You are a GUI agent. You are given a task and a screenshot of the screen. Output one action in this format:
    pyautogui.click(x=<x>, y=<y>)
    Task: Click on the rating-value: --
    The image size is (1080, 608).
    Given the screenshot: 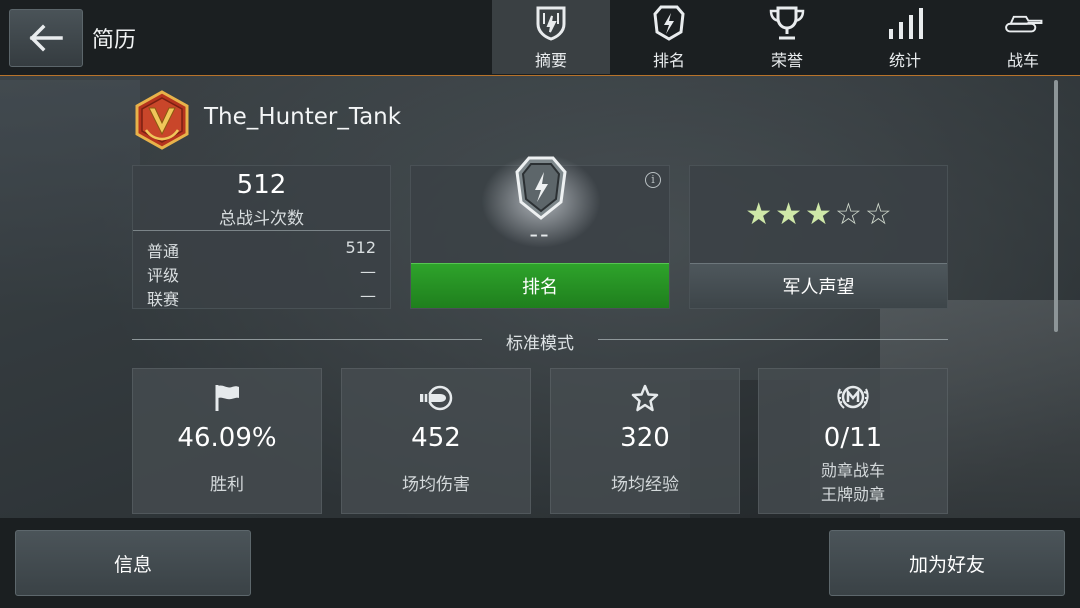 What is the action you would take?
    pyautogui.click(x=540, y=234)
    